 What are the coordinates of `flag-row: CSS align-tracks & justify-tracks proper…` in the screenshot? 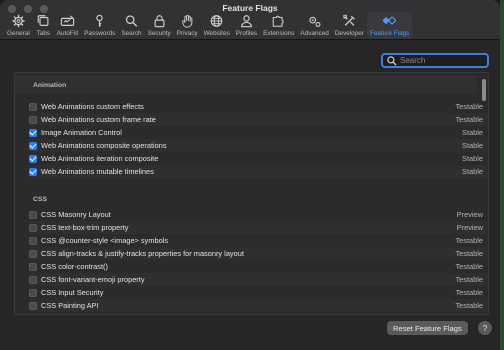 It's located at (258, 253).